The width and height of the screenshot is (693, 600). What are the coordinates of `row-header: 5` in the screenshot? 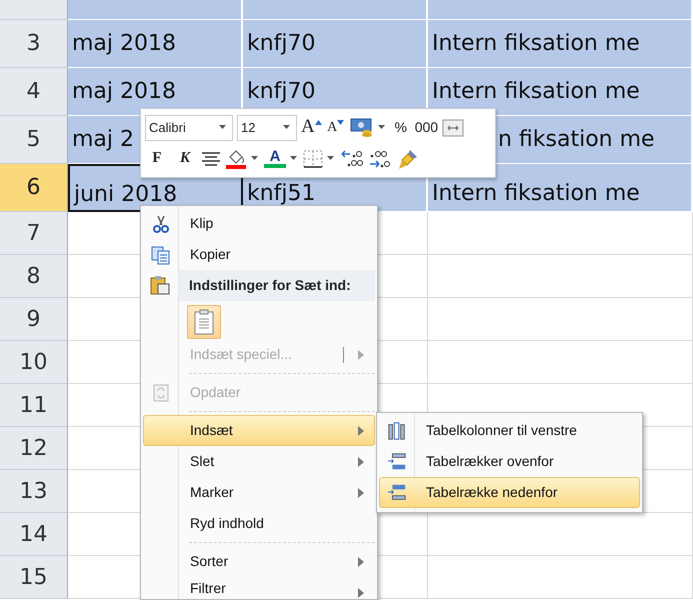 It's located at (34, 140).